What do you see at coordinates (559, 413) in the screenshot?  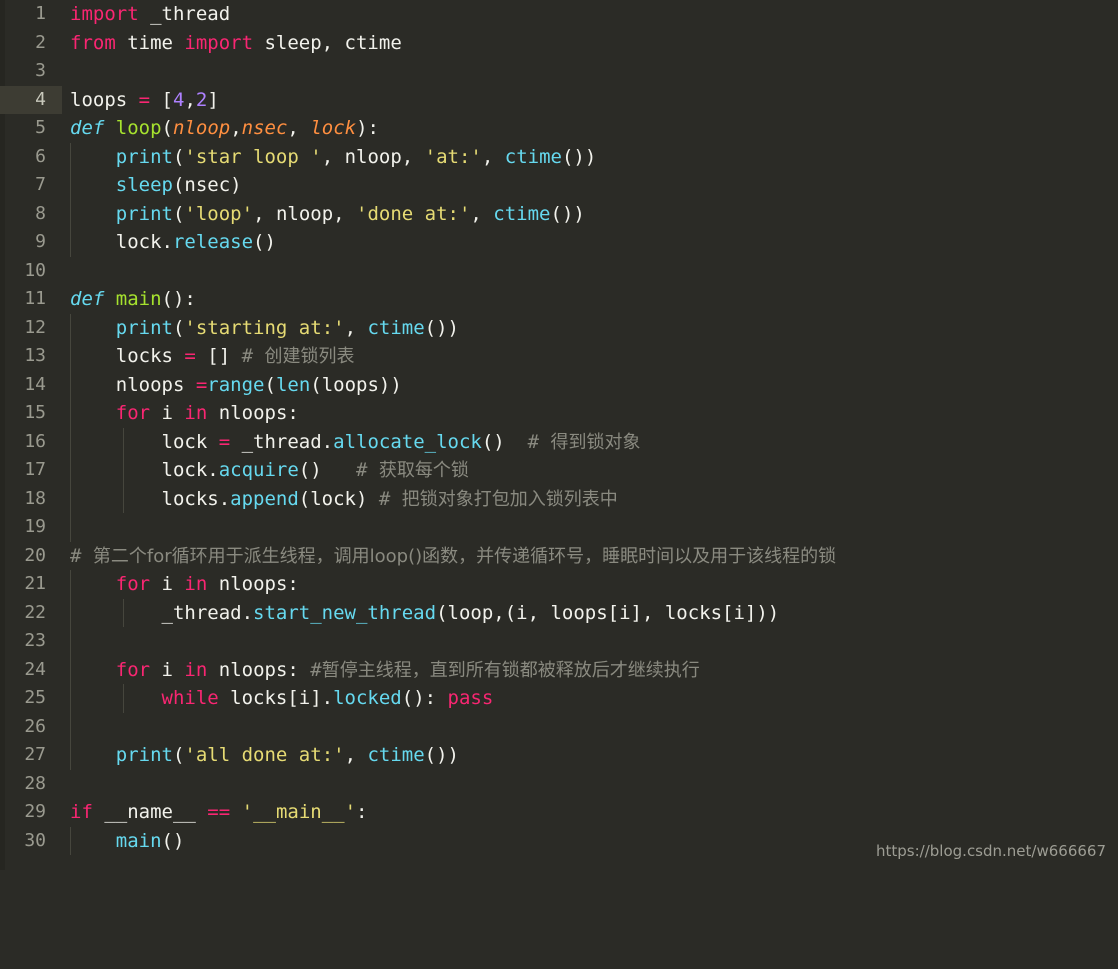 I see `code-line: 15 for i in nloops:` at bounding box center [559, 413].